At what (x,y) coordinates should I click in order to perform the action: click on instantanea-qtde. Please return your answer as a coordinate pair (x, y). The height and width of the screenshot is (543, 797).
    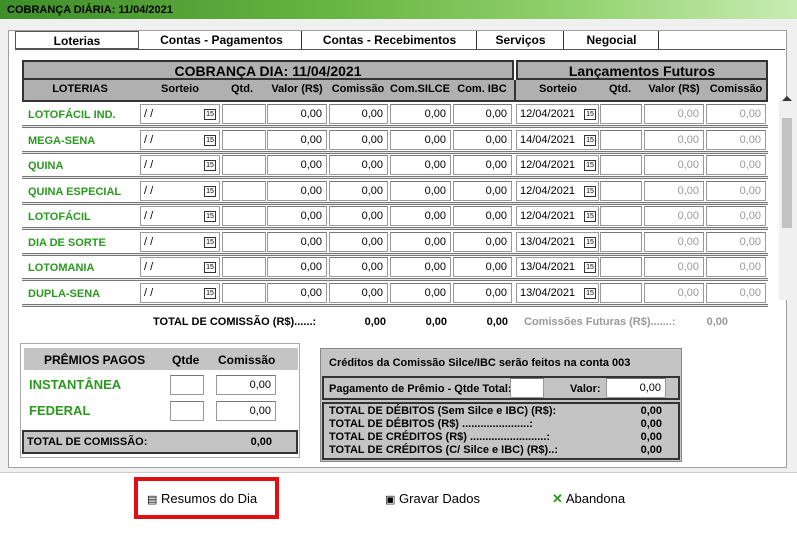
    Looking at the image, I should click on (187, 385).